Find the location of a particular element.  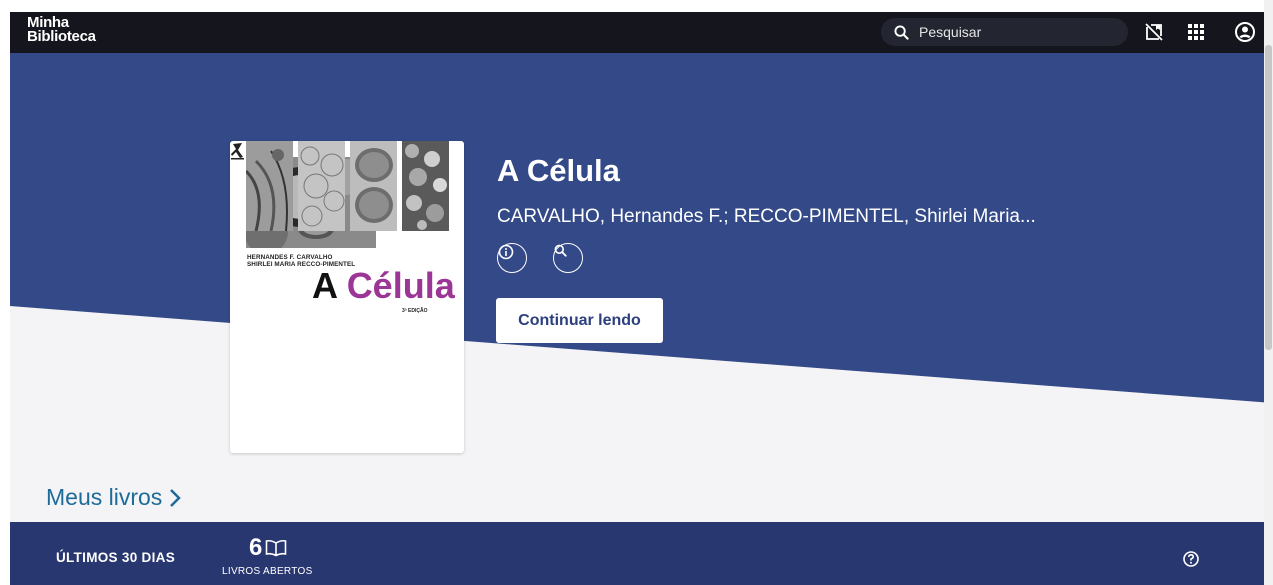

minha-biblioteca-logo: Minha Biblioteca is located at coordinates (61, 30).